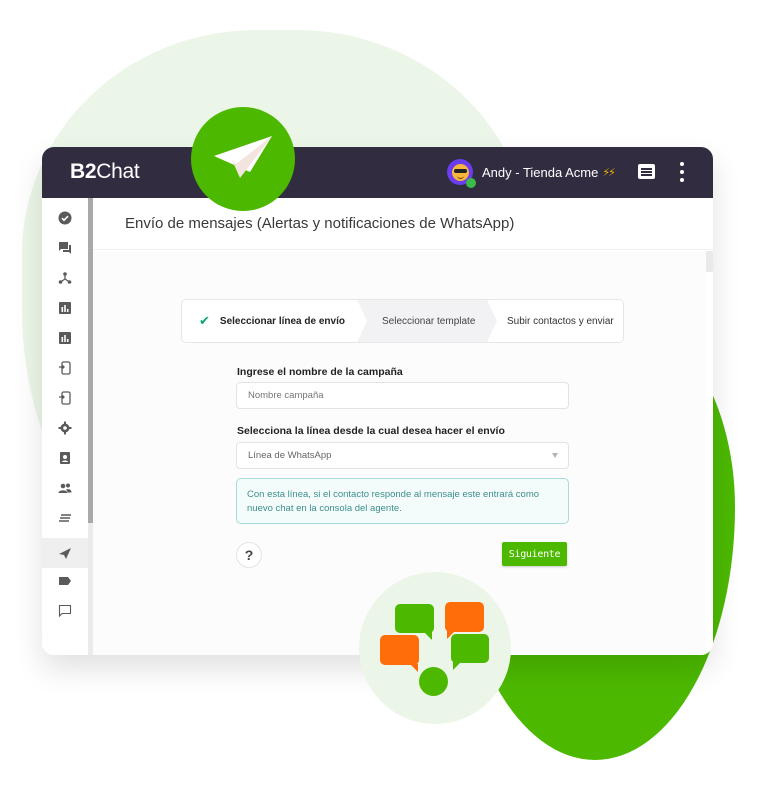  I want to click on logo-suffix: Chat, so click(118, 171).